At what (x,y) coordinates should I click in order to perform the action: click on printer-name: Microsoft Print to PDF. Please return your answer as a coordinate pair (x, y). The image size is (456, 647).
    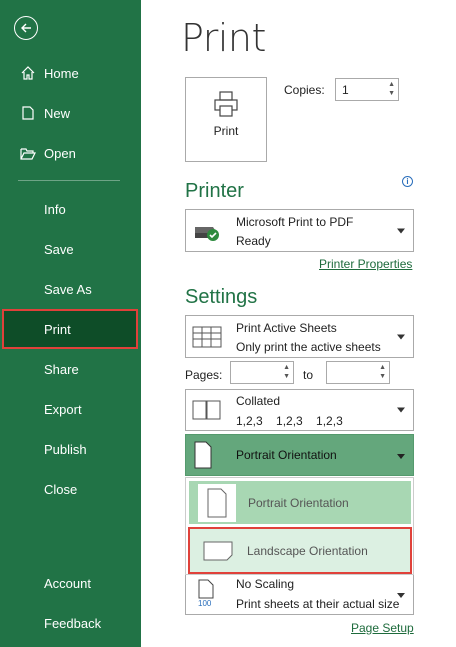
    Looking at the image, I should click on (295, 222).